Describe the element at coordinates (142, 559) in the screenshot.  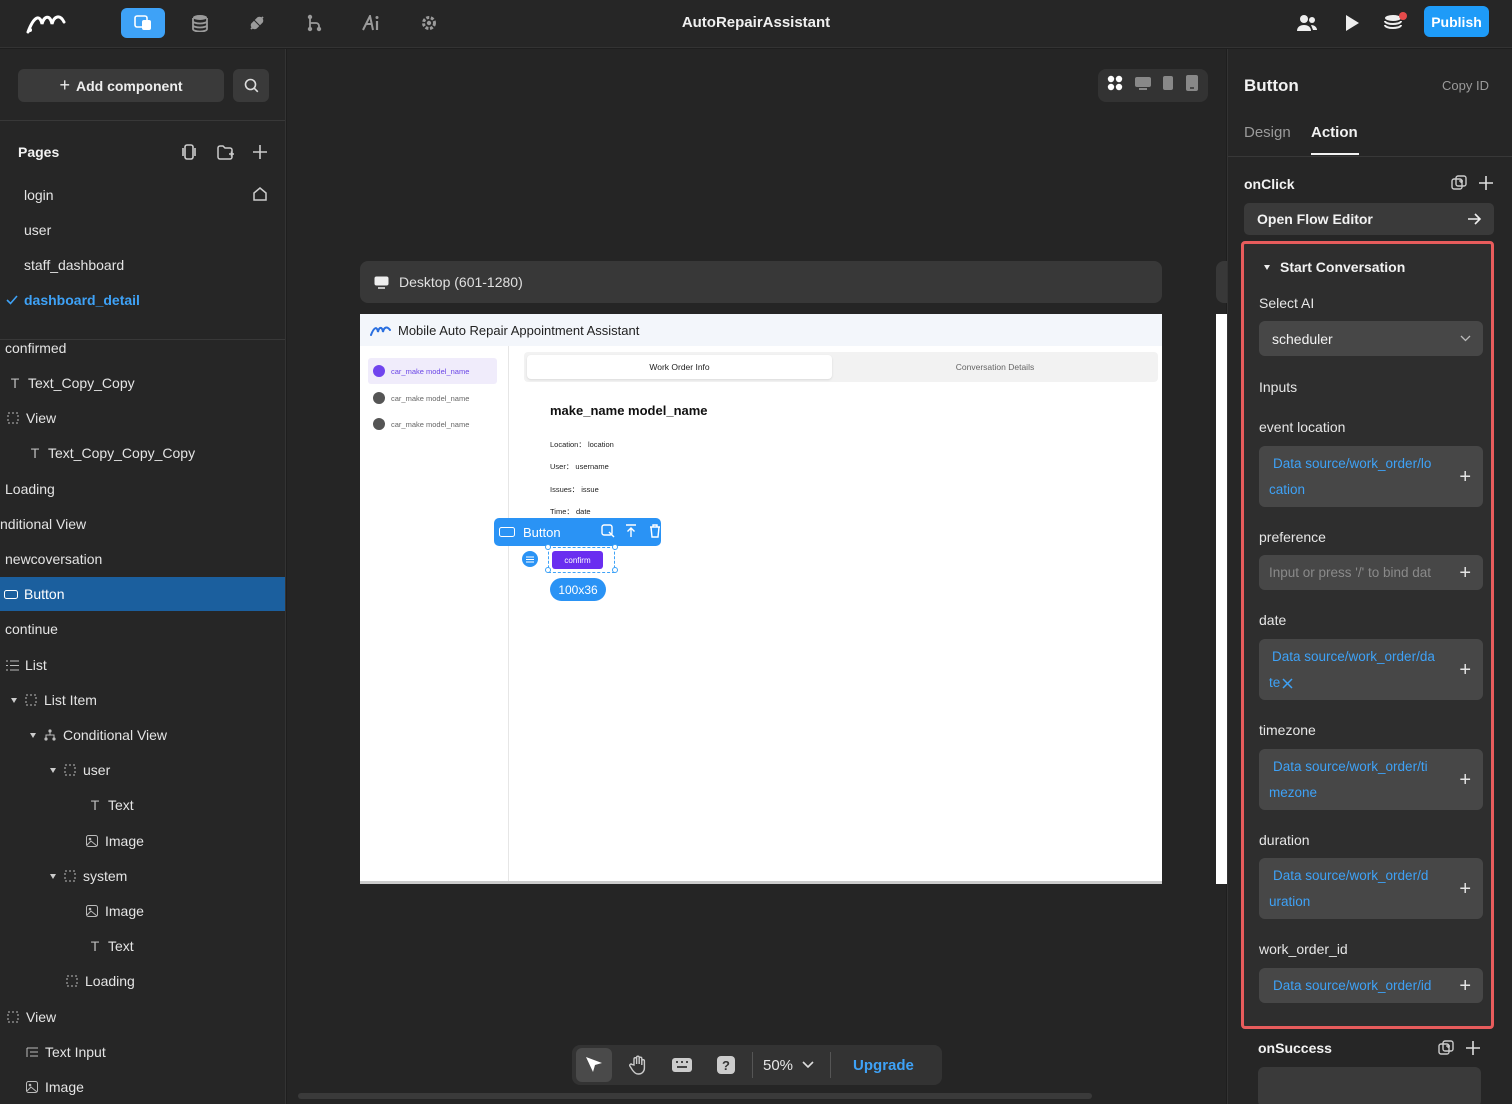
I see `tree-item: newcoversation` at that location.